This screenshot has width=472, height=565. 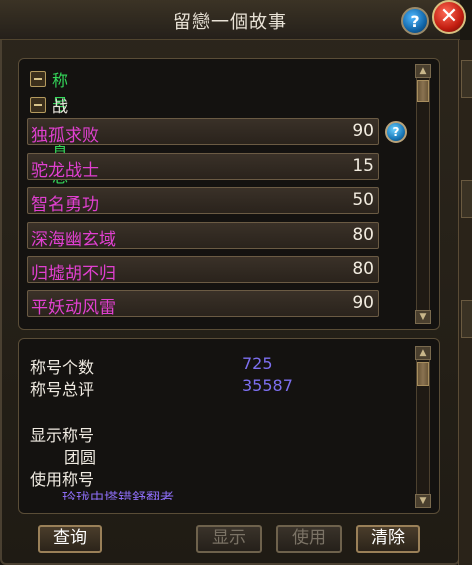 What do you see at coordinates (423, 194) in the screenshot?
I see `list-scrollbar` at bounding box center [423, 194].